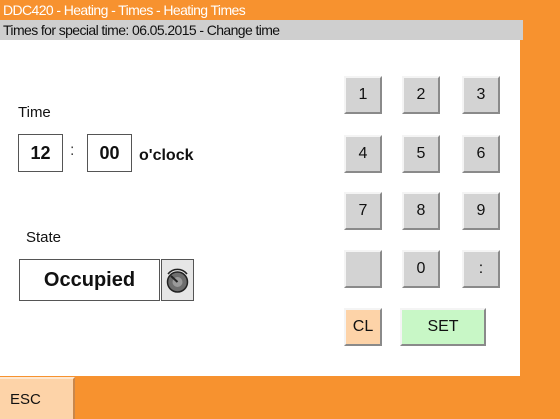 The height and width of the screenshot is (419, 560). What do you see at coordinates (421, 211) in the screenshot?
I see `key-8: 8` at bounding box center [421, 211].